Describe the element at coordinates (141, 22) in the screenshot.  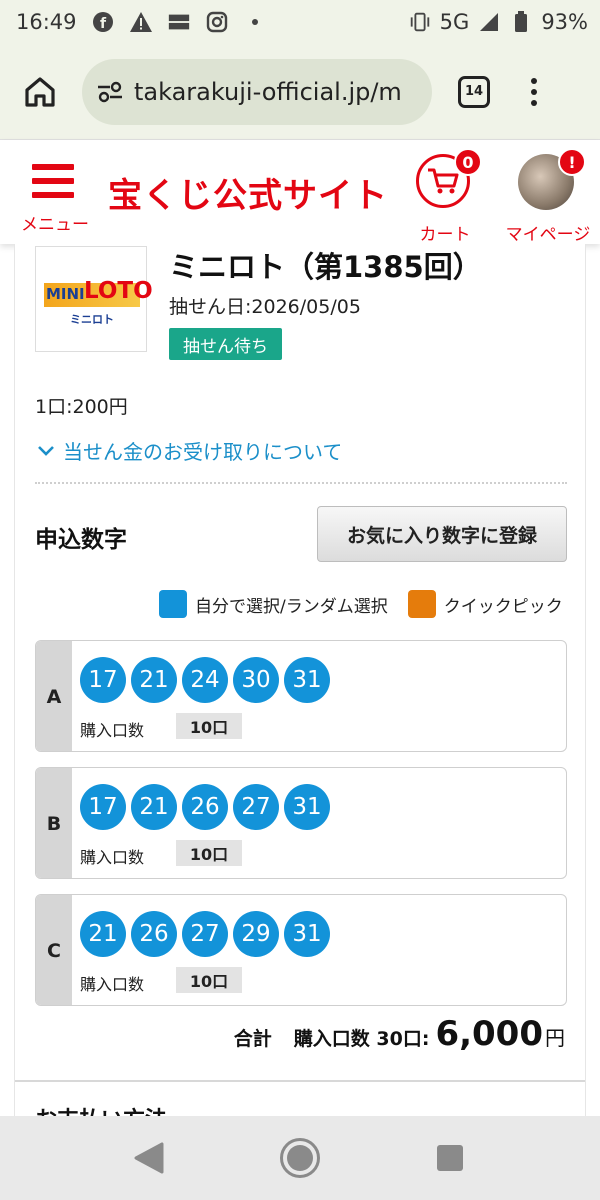
I see `warning-icon` at that location.